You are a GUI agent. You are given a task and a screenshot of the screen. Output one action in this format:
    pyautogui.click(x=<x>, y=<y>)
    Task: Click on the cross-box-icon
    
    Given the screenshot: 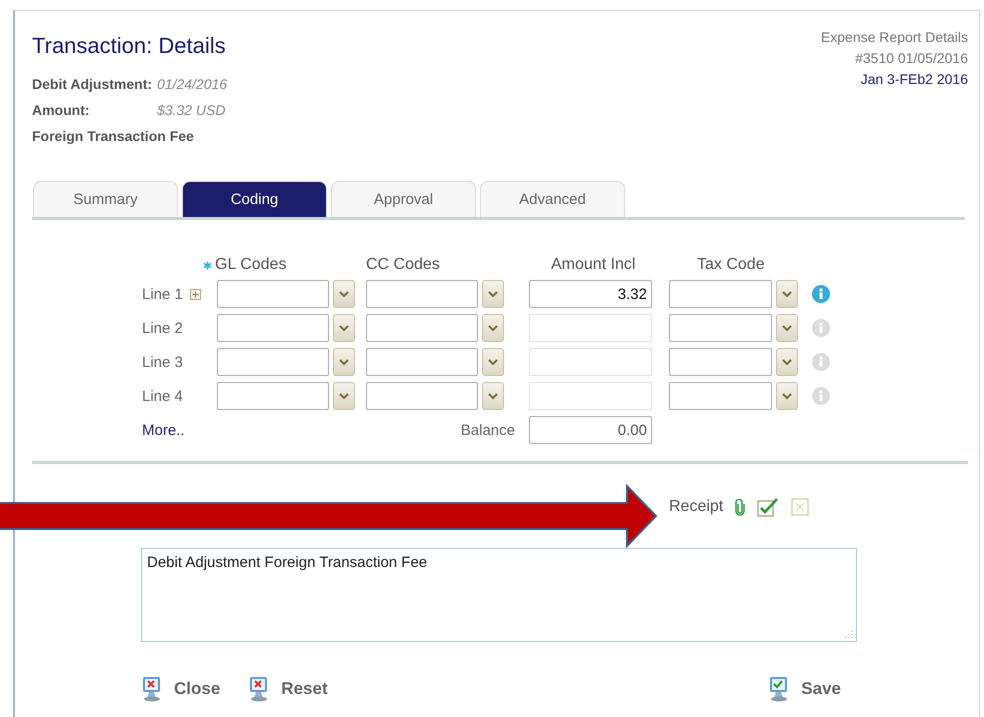 What is the action you would take?
    pyautogui.click(x=800, y=507)
    